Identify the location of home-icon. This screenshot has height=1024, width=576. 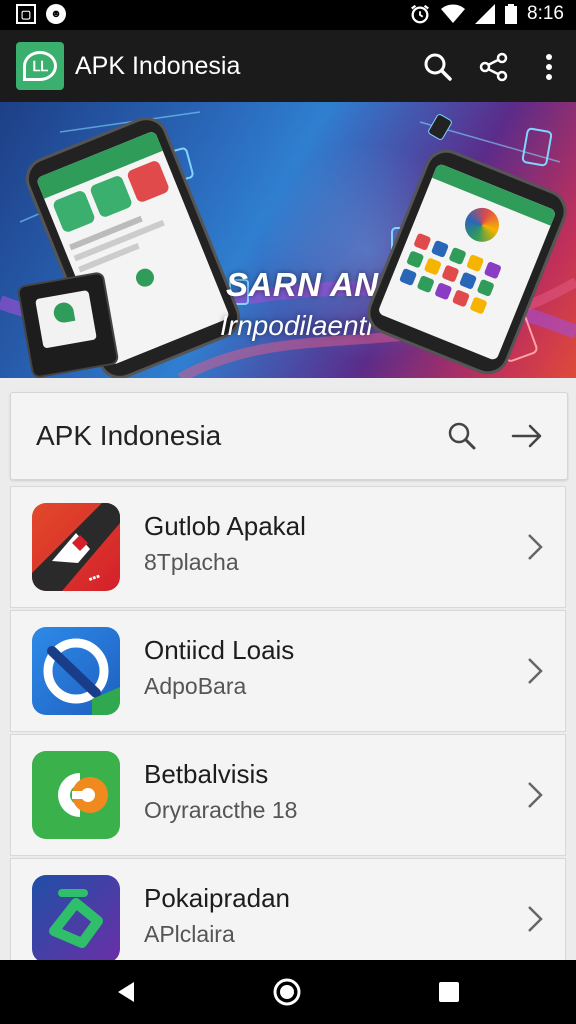
(287, 992).